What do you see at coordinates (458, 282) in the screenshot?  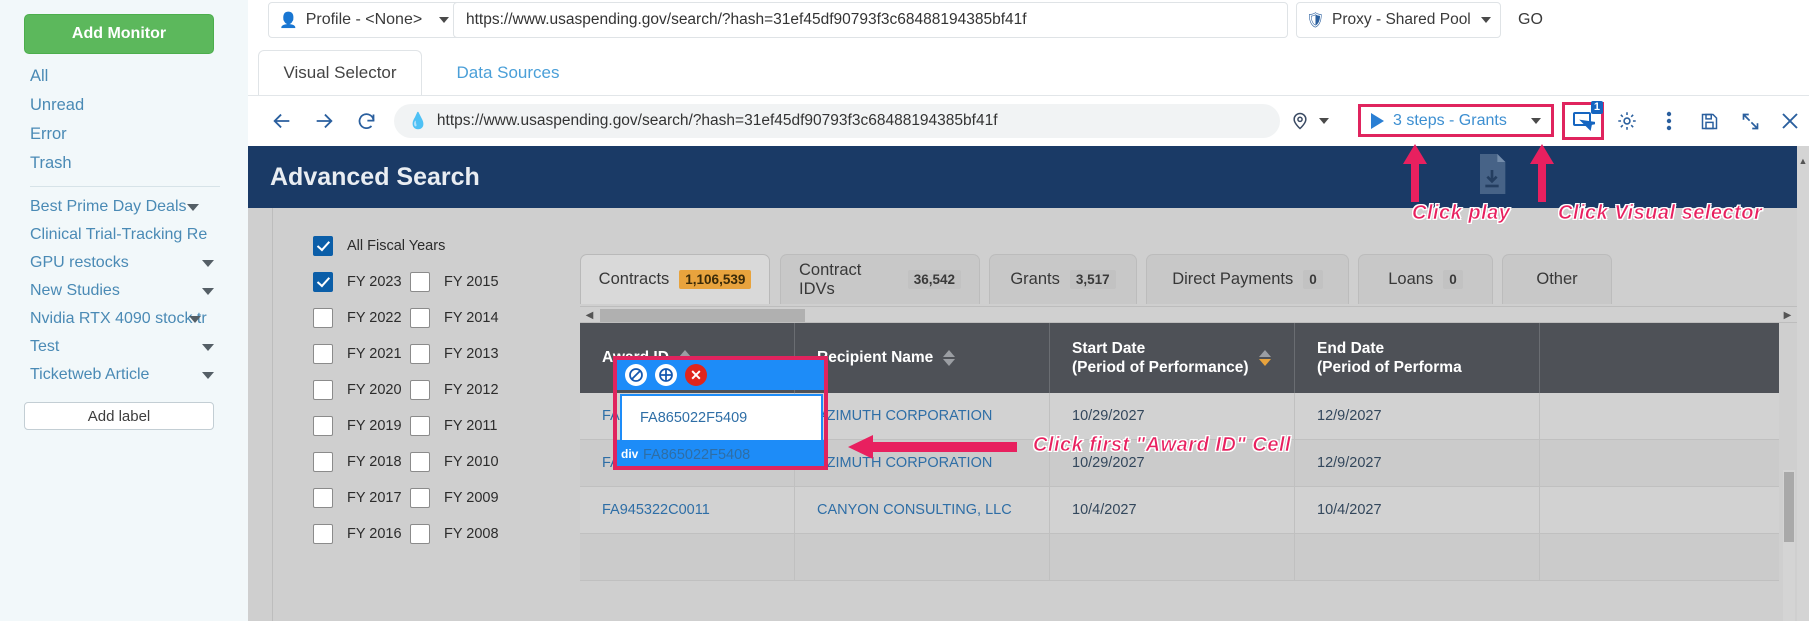 I see `fiscal-year-option: FY 2015` at bounding box center [458, 282].